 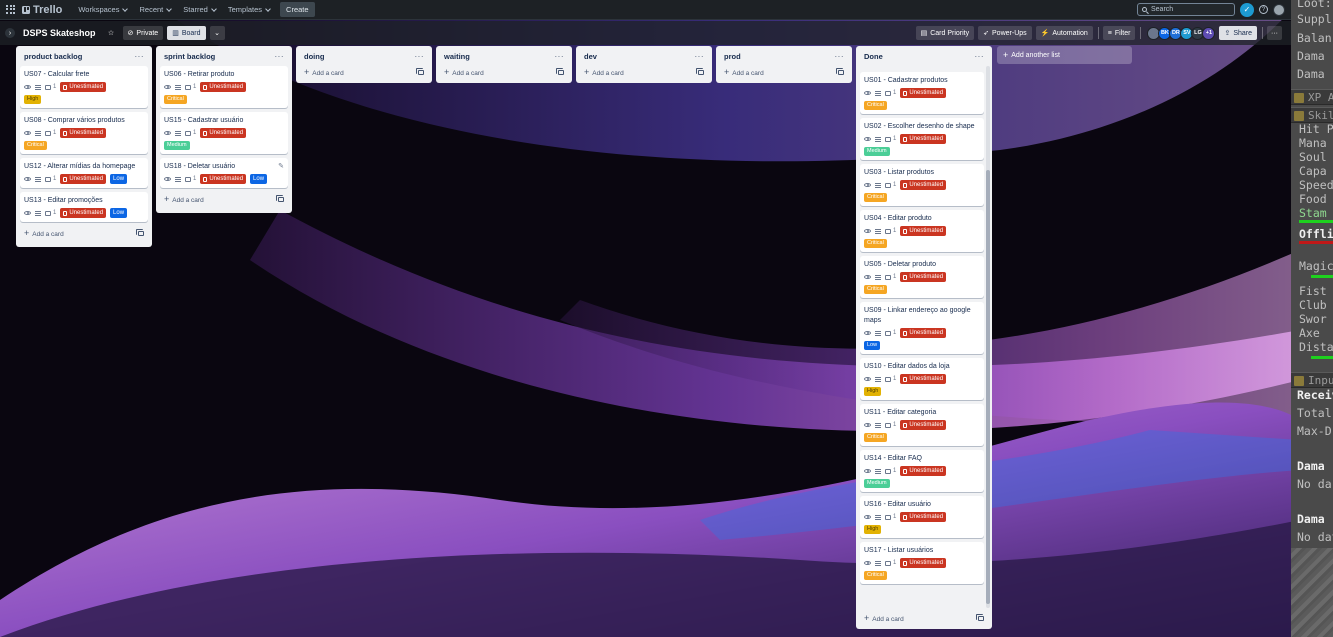 I want to click on priority-badge: Low, so click(x=119, y=179).